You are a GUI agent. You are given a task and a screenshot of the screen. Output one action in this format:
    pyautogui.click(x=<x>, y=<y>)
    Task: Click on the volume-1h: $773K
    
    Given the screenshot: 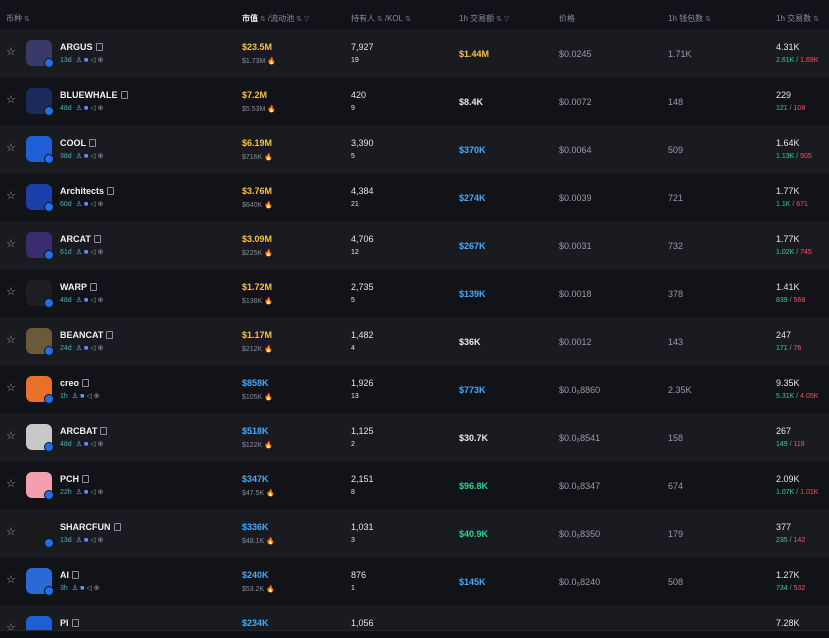 What is the action you would take?
    pyautogui.click(x=472, y=390)
    